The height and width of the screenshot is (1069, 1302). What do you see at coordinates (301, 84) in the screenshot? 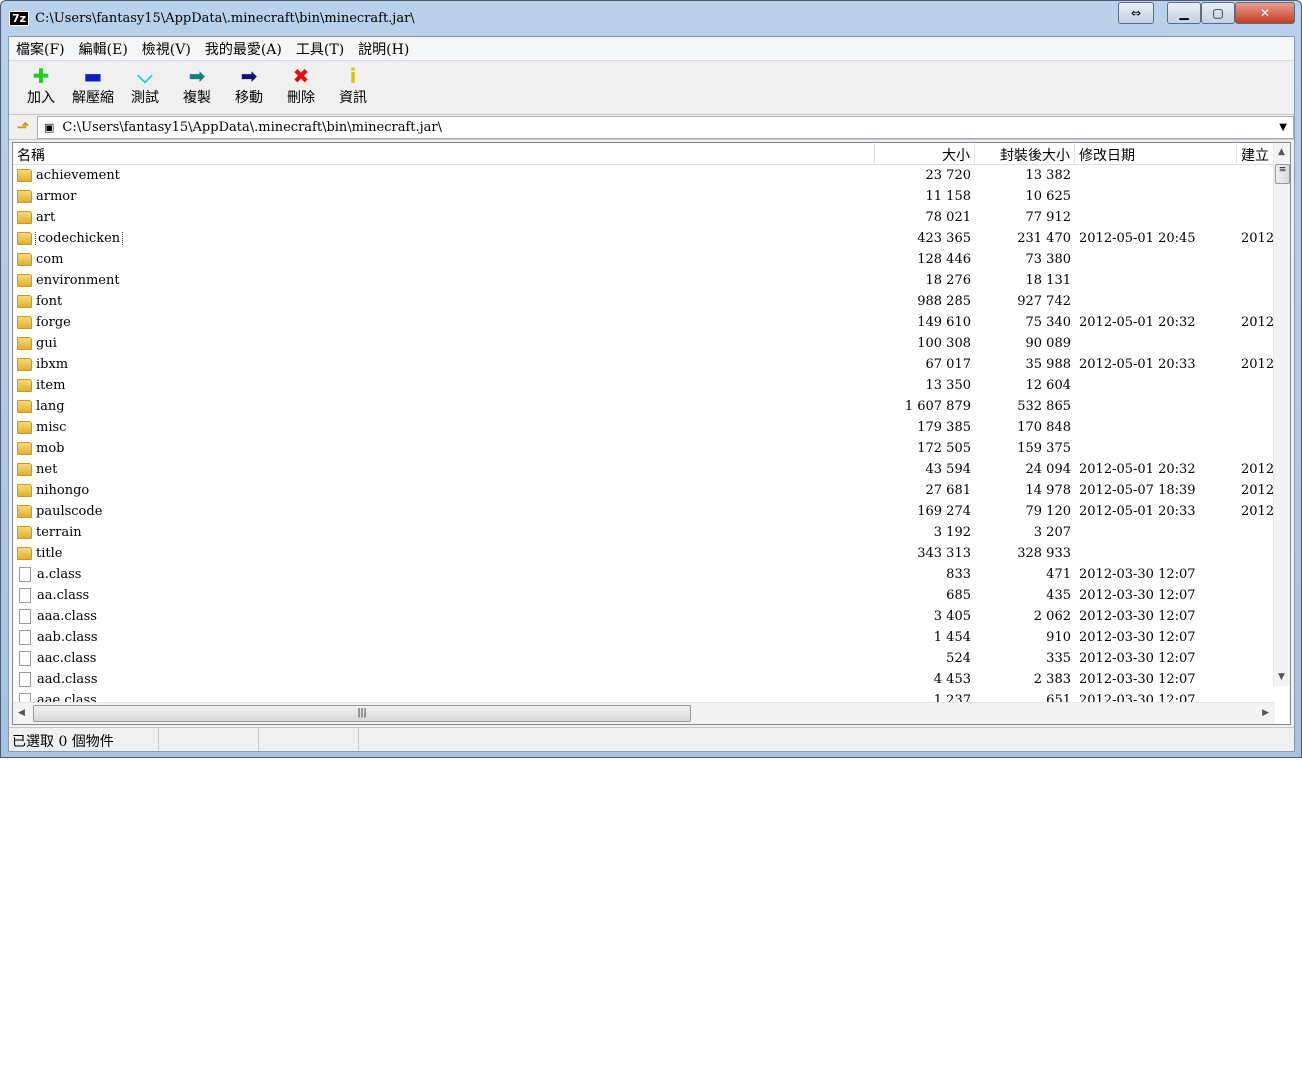
I see `toolbar-button-5: ✖ 刪除` at bounding box center [301, 84].